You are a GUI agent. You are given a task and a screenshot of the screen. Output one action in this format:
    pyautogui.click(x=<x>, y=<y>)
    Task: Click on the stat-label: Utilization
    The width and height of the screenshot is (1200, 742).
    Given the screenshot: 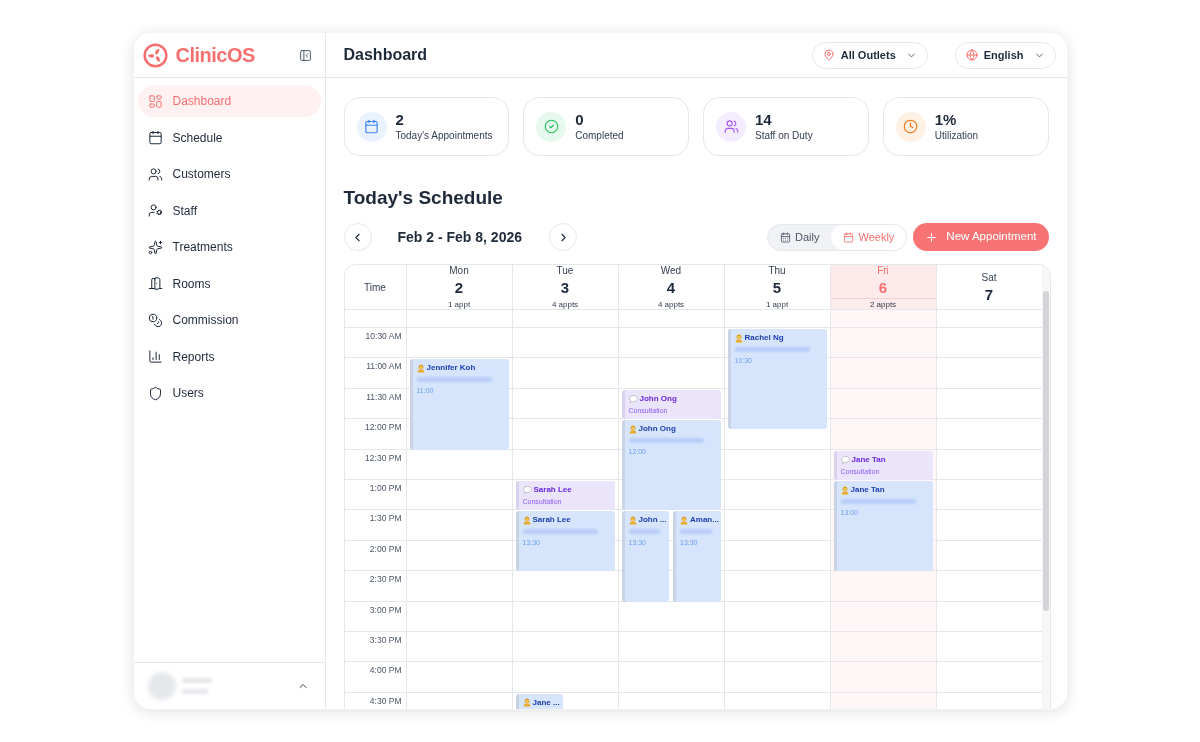 What is the action you would take?
    pyautogui.click(x=956, y=135)
    